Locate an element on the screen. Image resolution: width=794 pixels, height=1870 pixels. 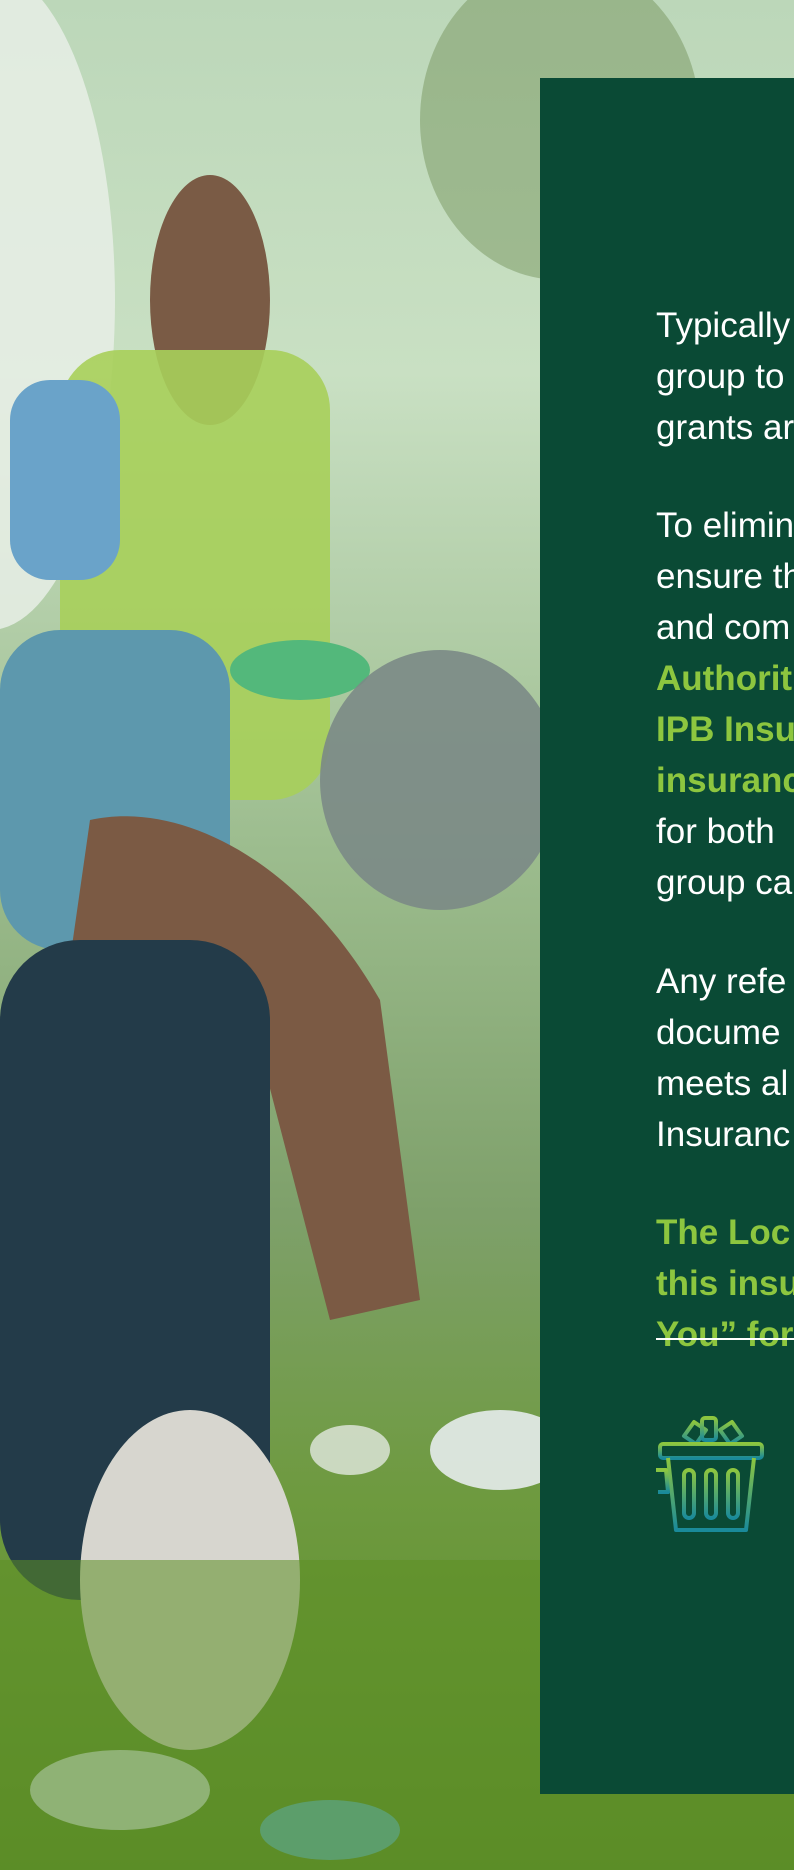
highlight-line: The Loc is located at coordinates (723, 1232).